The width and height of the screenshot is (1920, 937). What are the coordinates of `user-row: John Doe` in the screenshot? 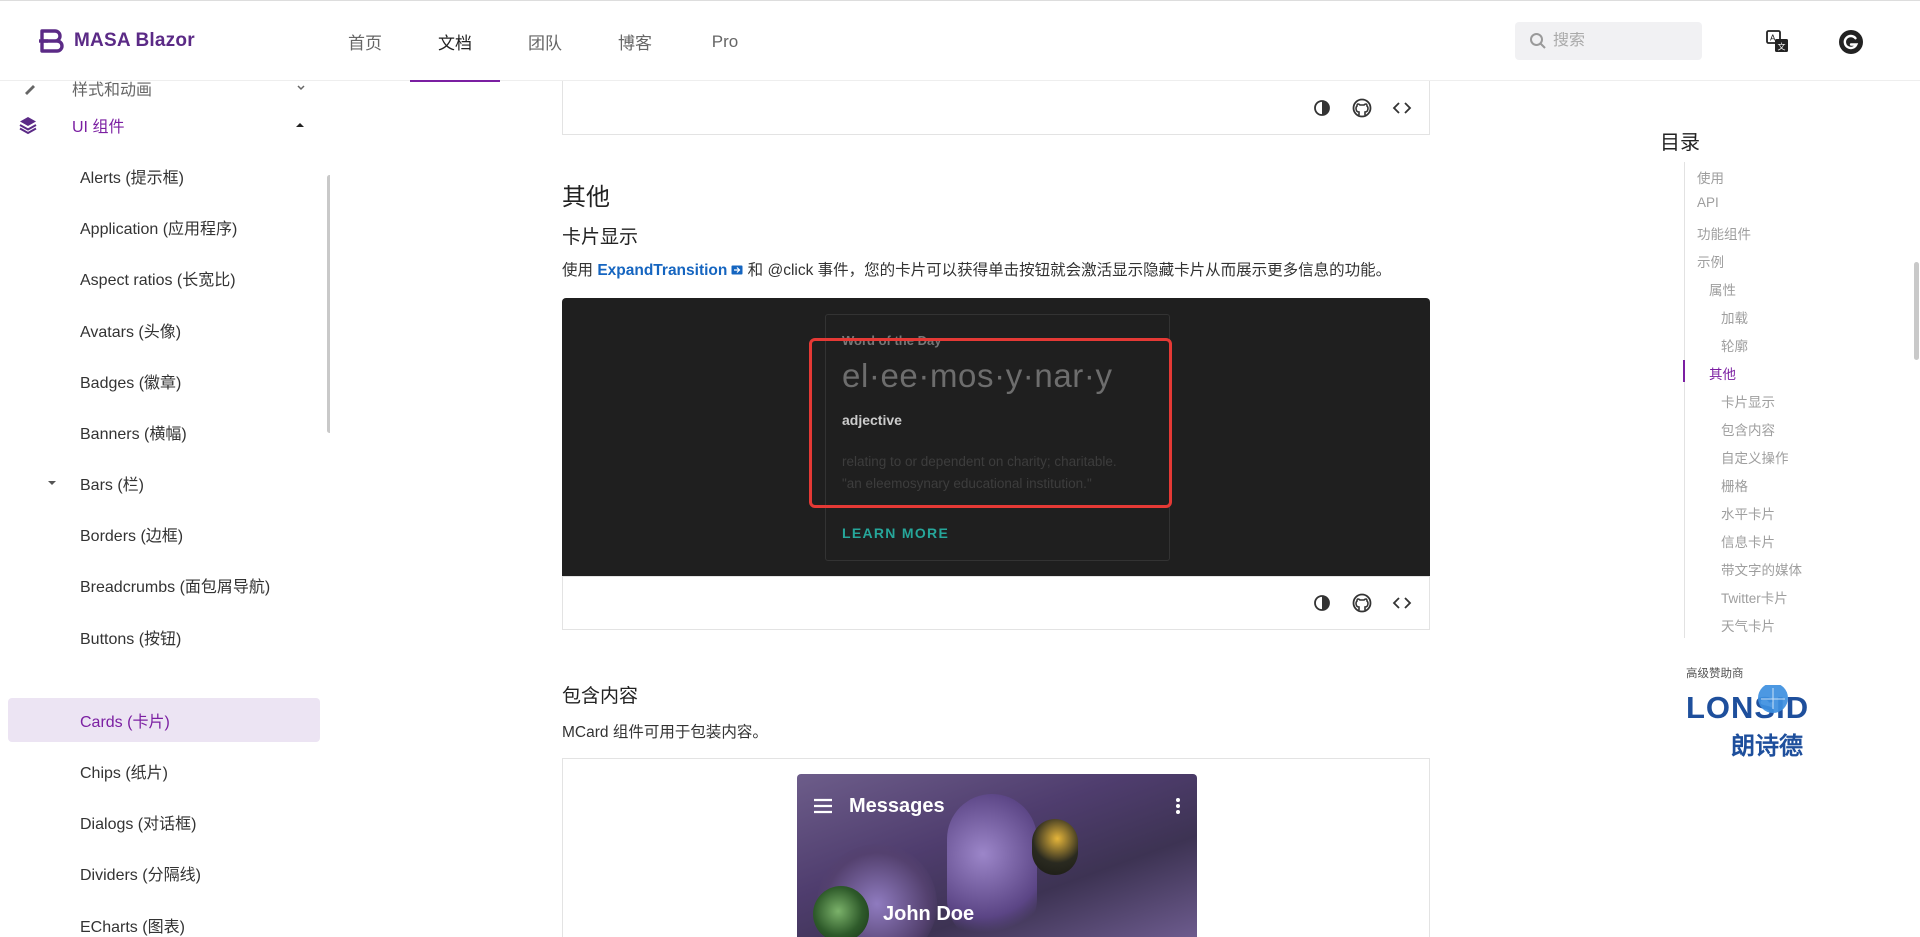 It's located at (893, 911).